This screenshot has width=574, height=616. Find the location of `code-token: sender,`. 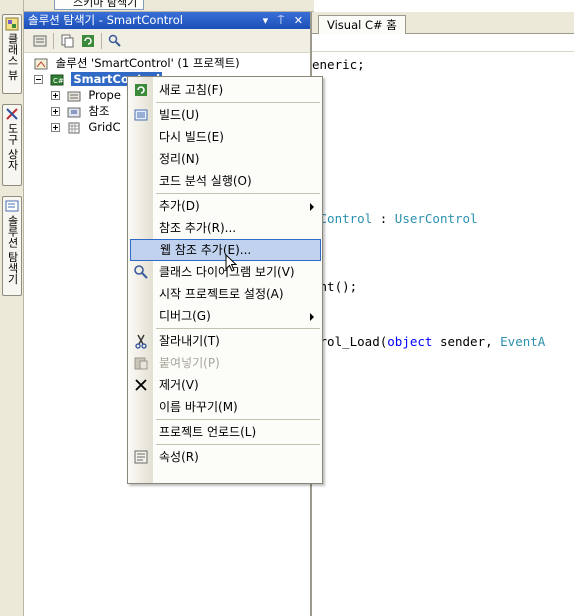

code-token: sender, is located at coordinates (466, 341).